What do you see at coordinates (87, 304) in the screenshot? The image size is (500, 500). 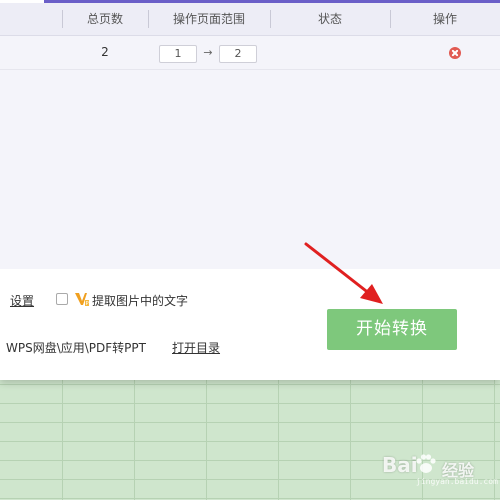 I see `svg-text: P` at bounding box center [87, 304].